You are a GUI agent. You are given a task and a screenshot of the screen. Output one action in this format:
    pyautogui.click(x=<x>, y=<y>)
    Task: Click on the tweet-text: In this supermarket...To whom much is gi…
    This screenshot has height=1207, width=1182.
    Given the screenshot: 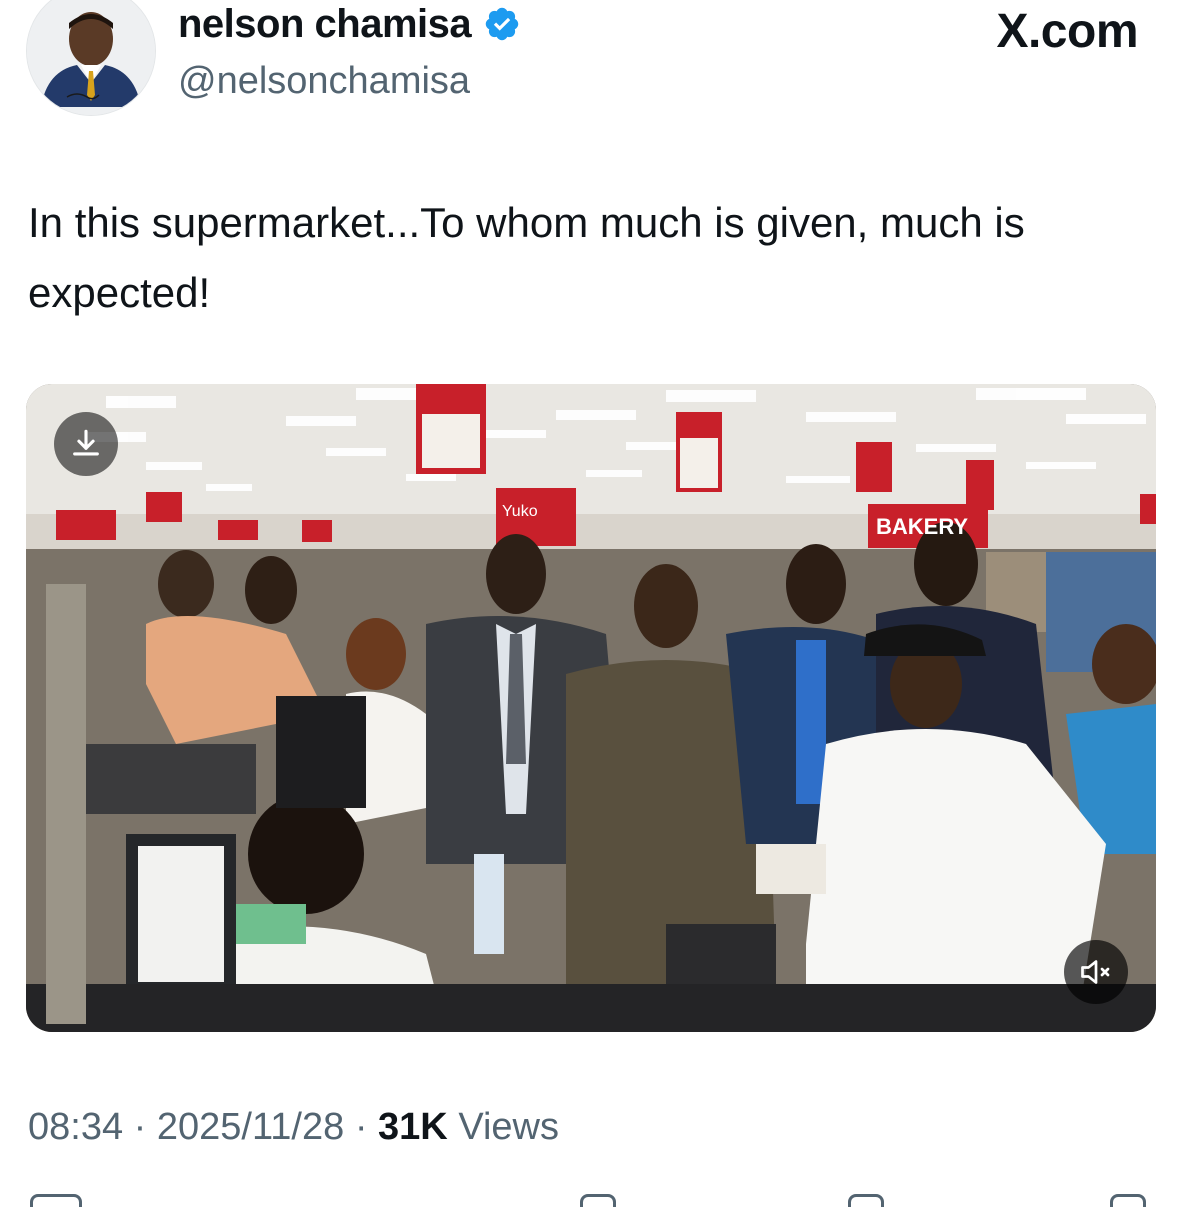 What is the action you would take?
    pyautogui.click(x=526, y=257)
    